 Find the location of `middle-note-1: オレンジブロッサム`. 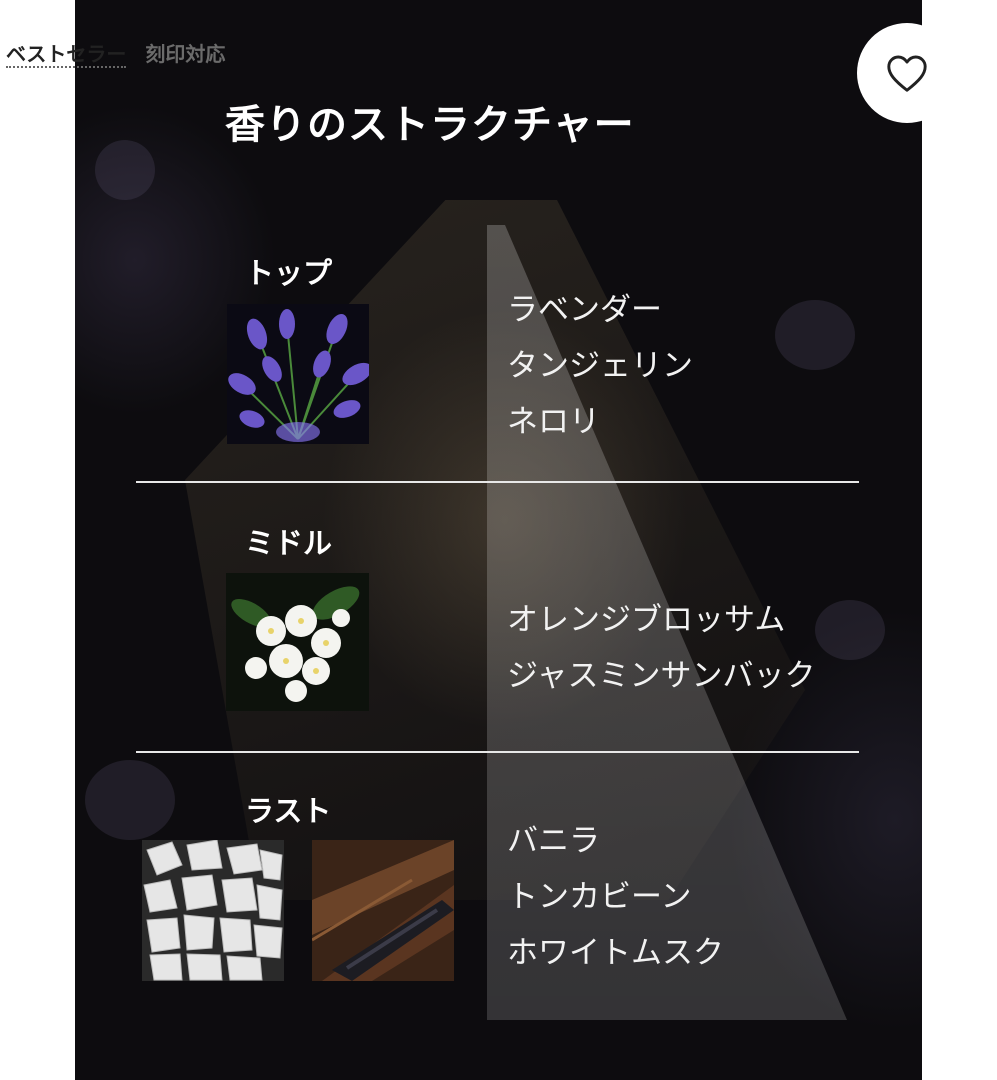

middle-note-1: オレンジブロッサム is located at coordinates (646, 620).